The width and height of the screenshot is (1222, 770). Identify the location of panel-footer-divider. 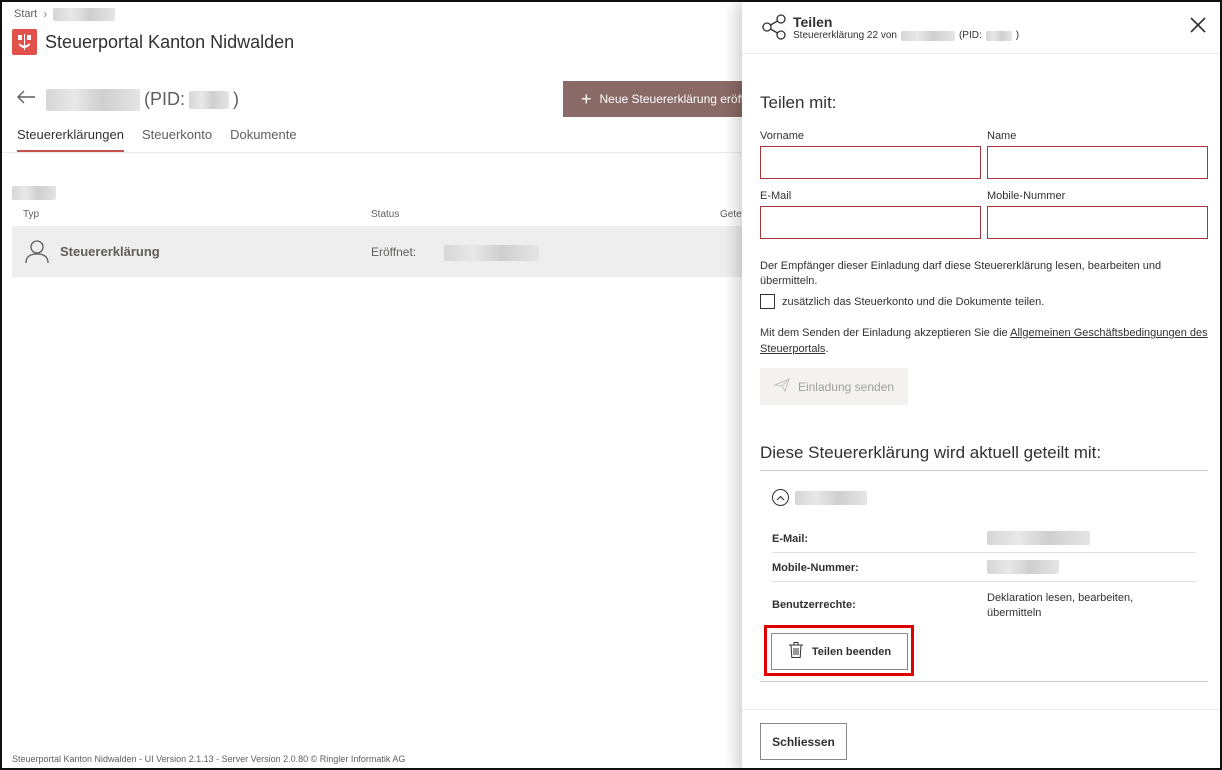
(981, 709).